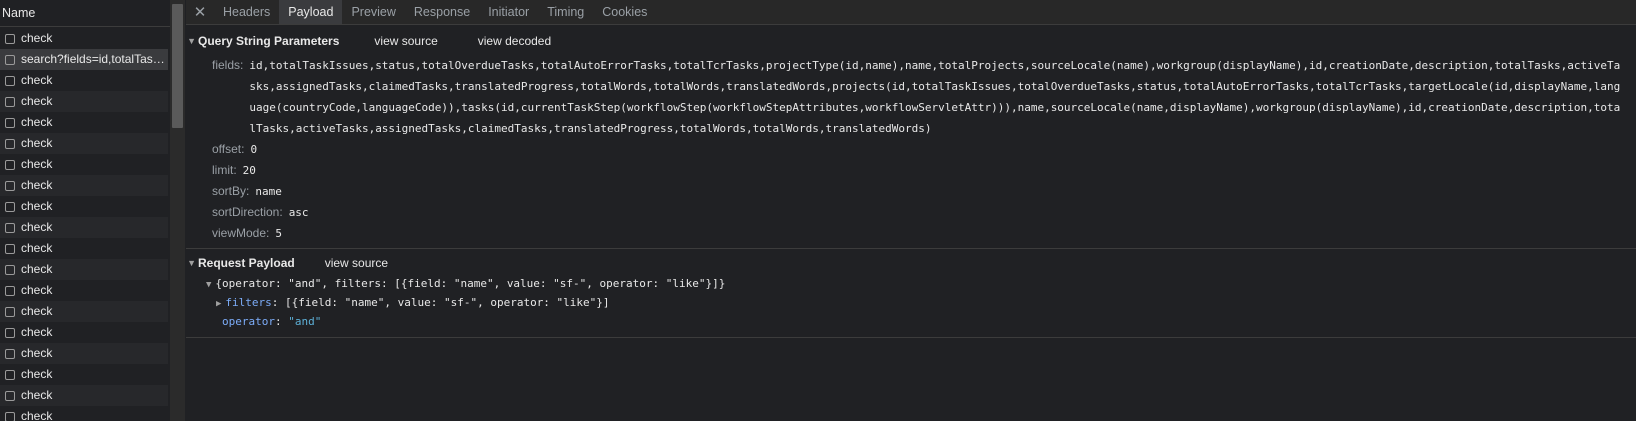  What do you see at coordinates (911, 263) in the screenshot?
I see `request-payload-header: ▼ Request Payload view source` at bounding box center [911, 263].